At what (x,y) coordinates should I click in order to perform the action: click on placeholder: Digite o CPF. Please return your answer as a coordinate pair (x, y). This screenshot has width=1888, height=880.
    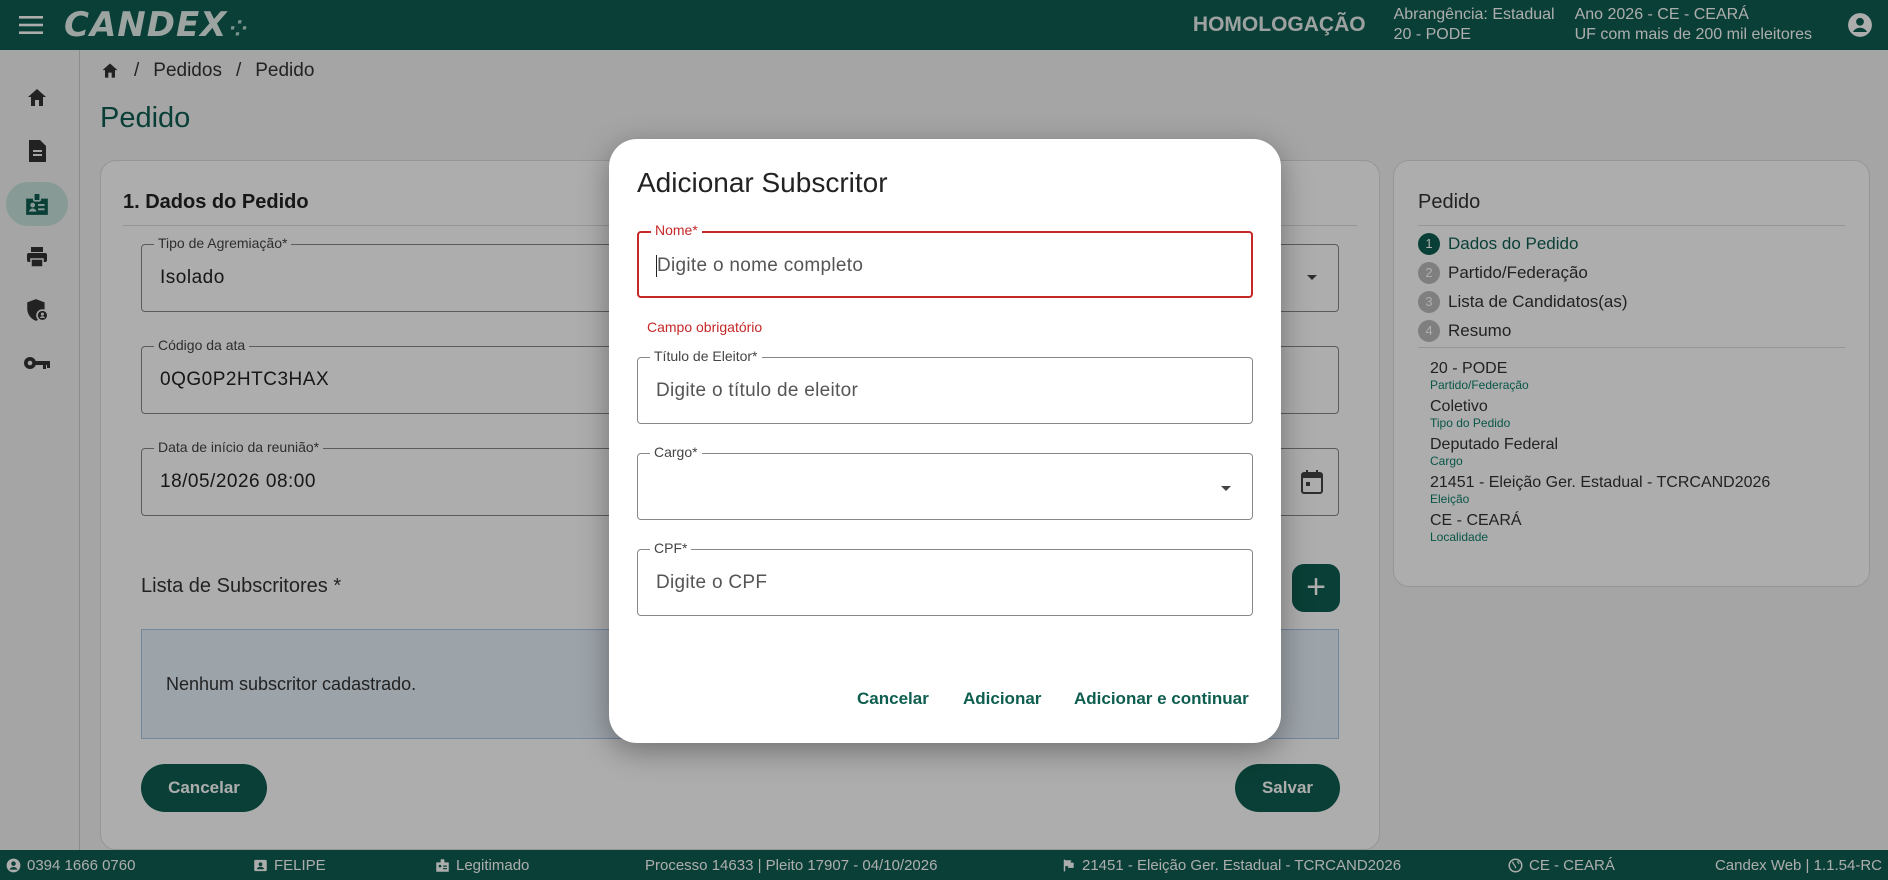
    Looking at the image, I should click on (712, 582).